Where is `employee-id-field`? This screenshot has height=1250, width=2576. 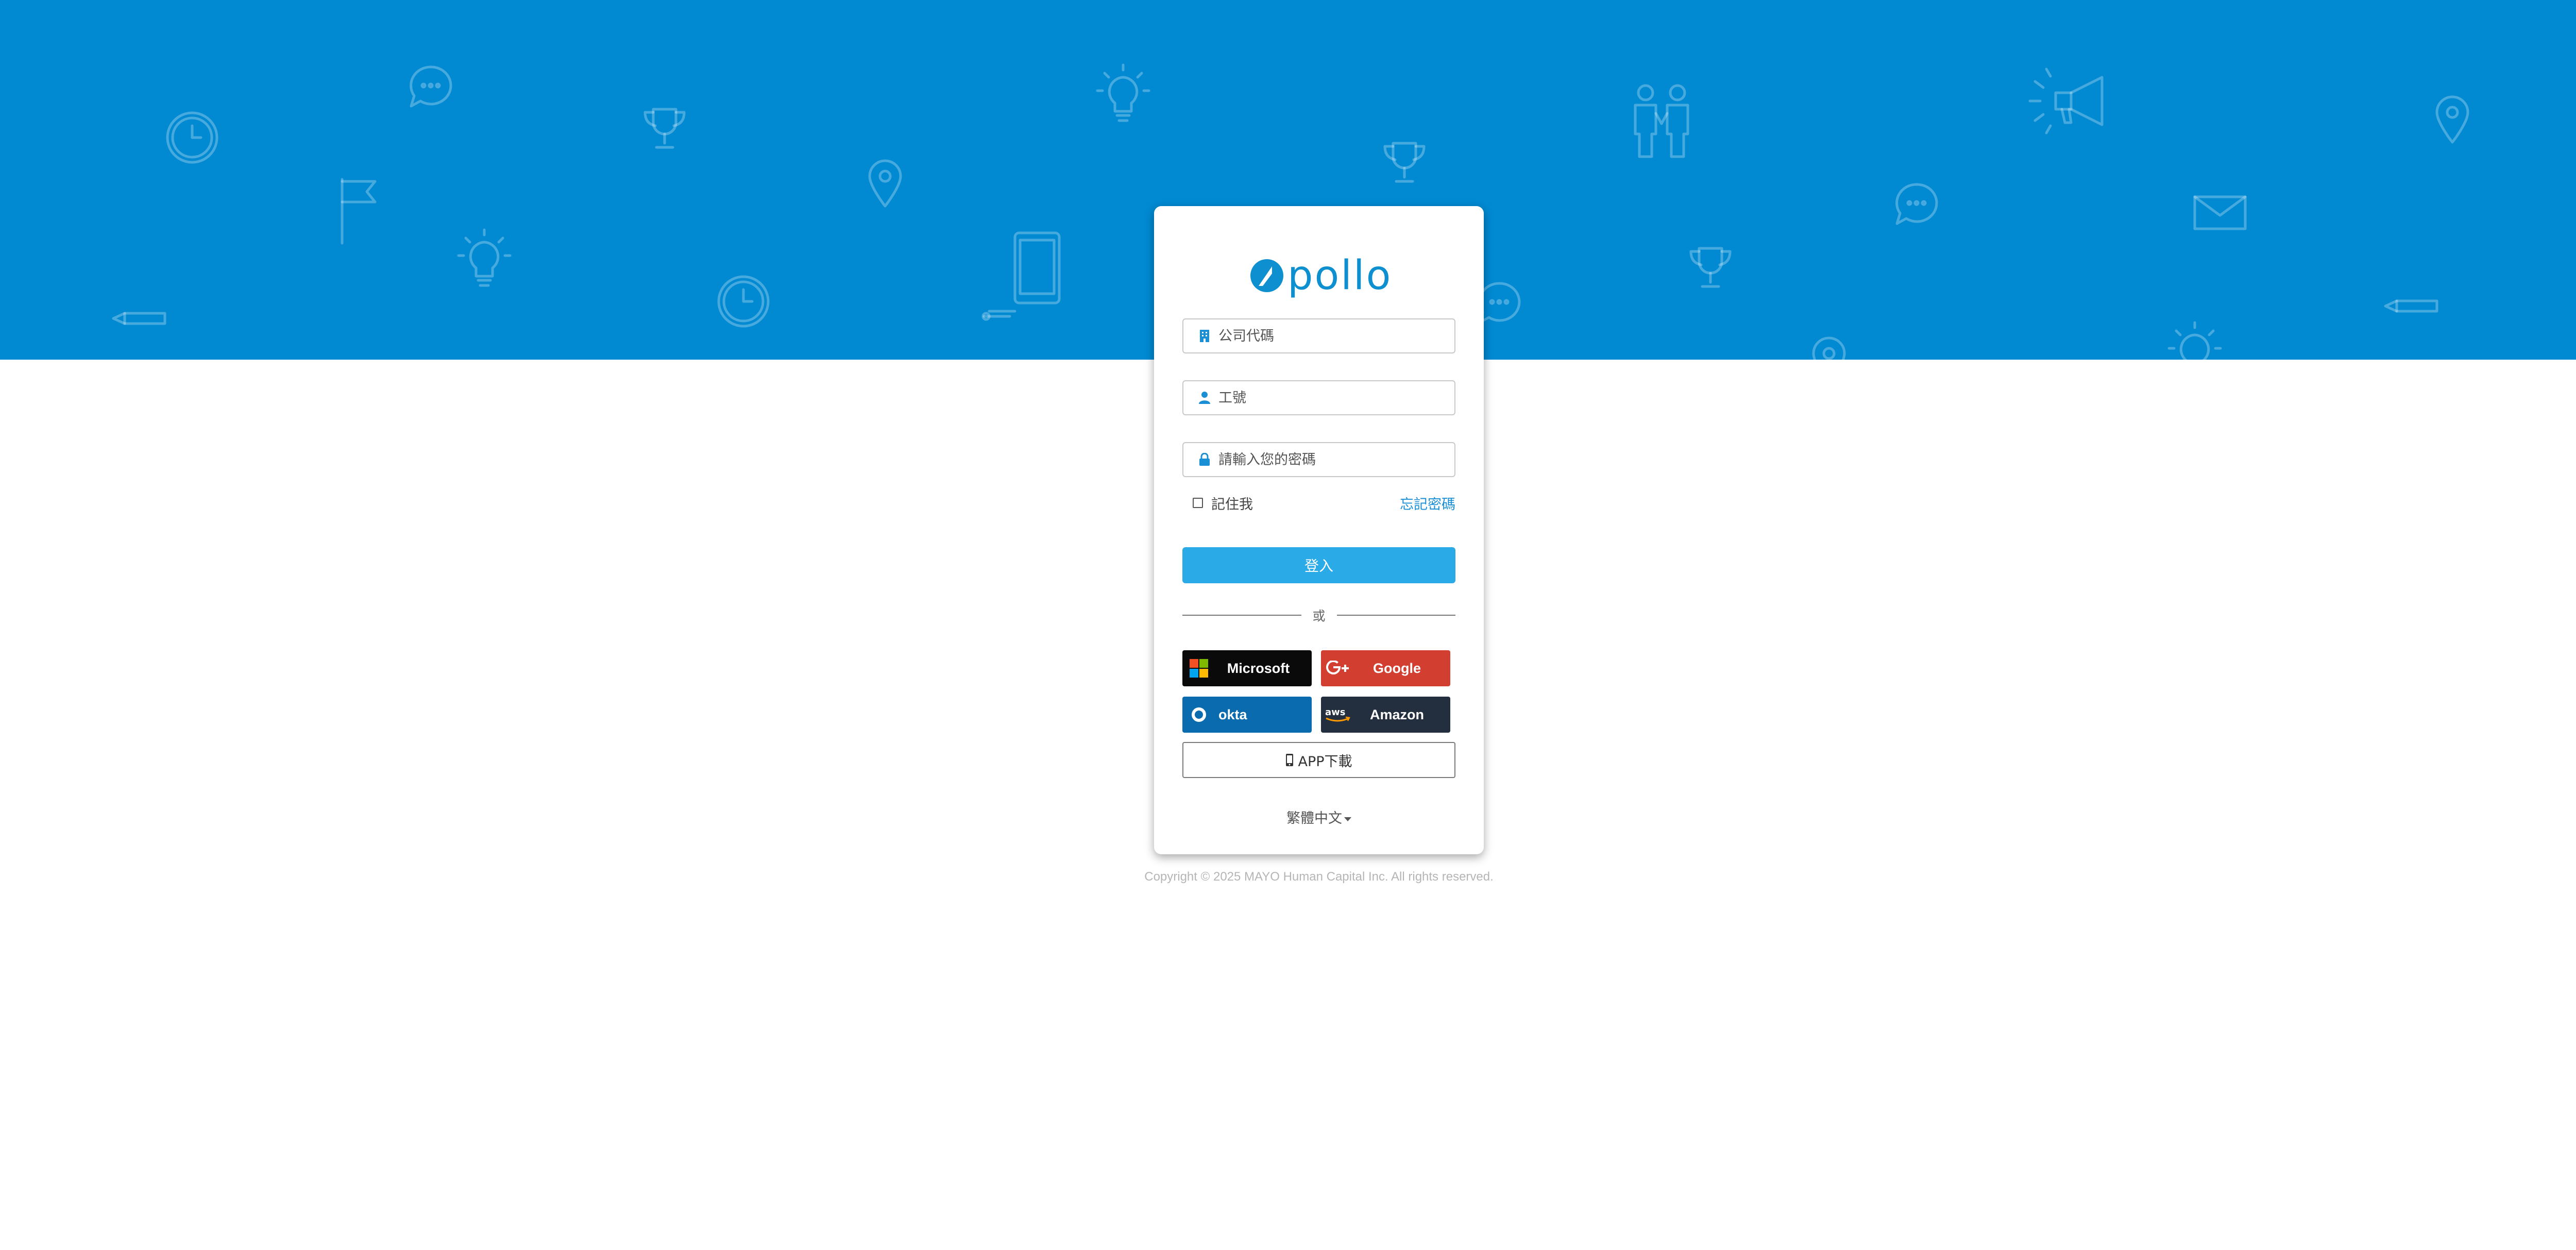
employee-id-field is located at coordinates (1318, 397).